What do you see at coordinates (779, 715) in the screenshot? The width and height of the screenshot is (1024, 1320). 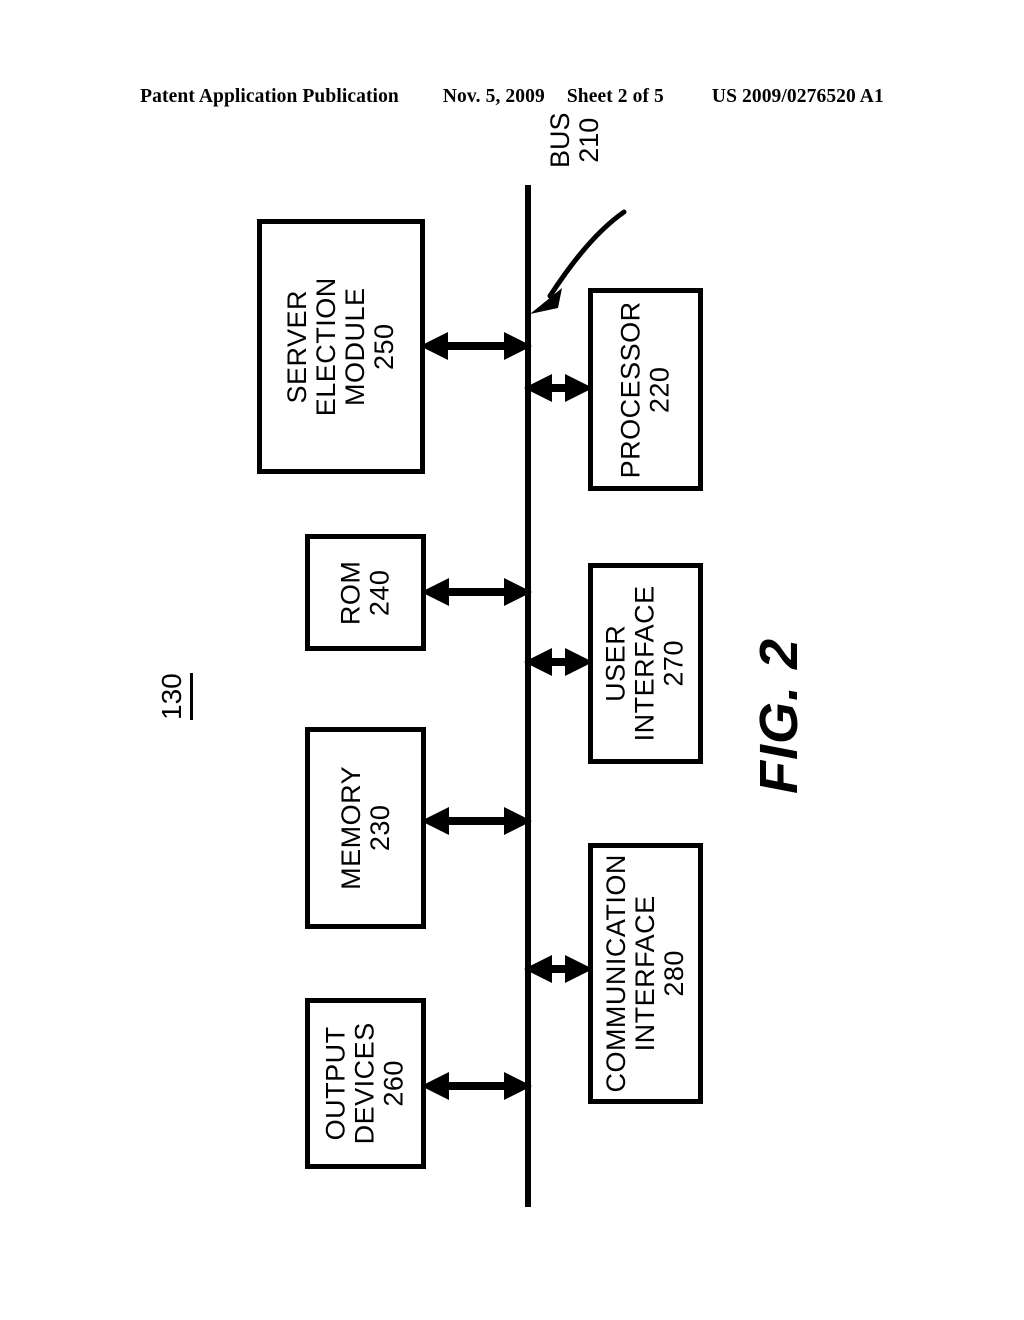 I see `figure-caption-text: FIG. 2` at bounding box center [779, 715].